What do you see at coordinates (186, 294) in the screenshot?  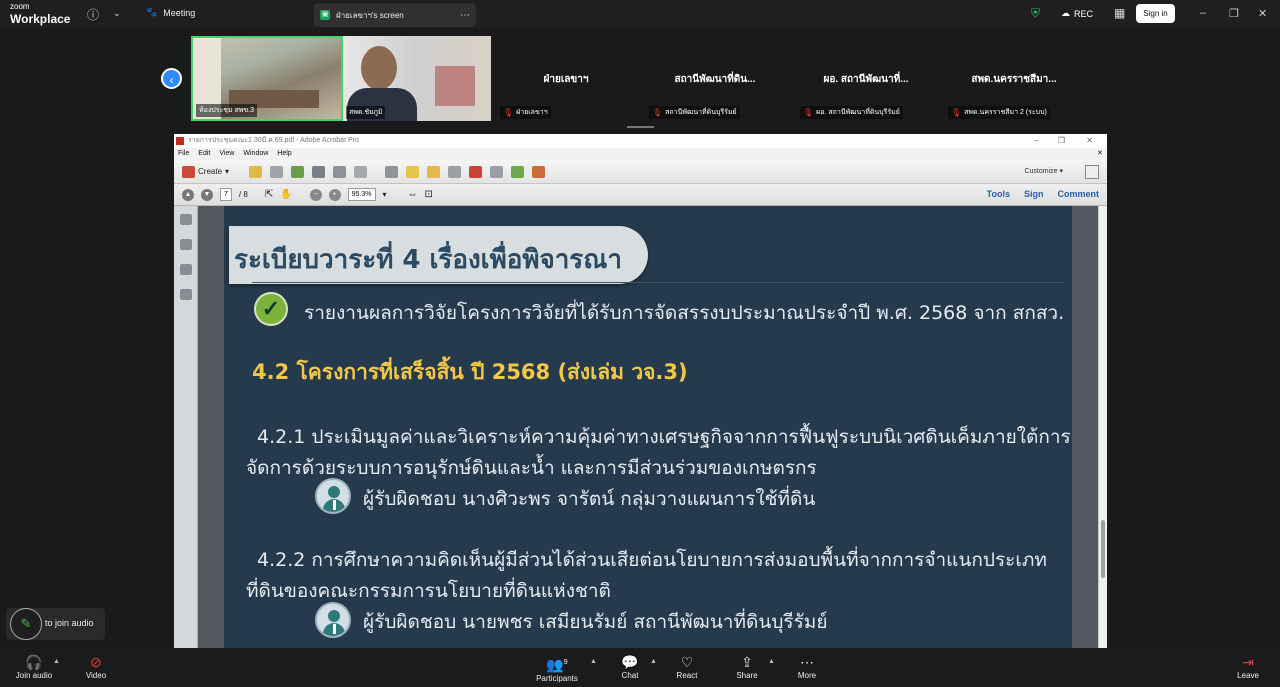 I see `attachments-icon` at bounding box center [186, 294].